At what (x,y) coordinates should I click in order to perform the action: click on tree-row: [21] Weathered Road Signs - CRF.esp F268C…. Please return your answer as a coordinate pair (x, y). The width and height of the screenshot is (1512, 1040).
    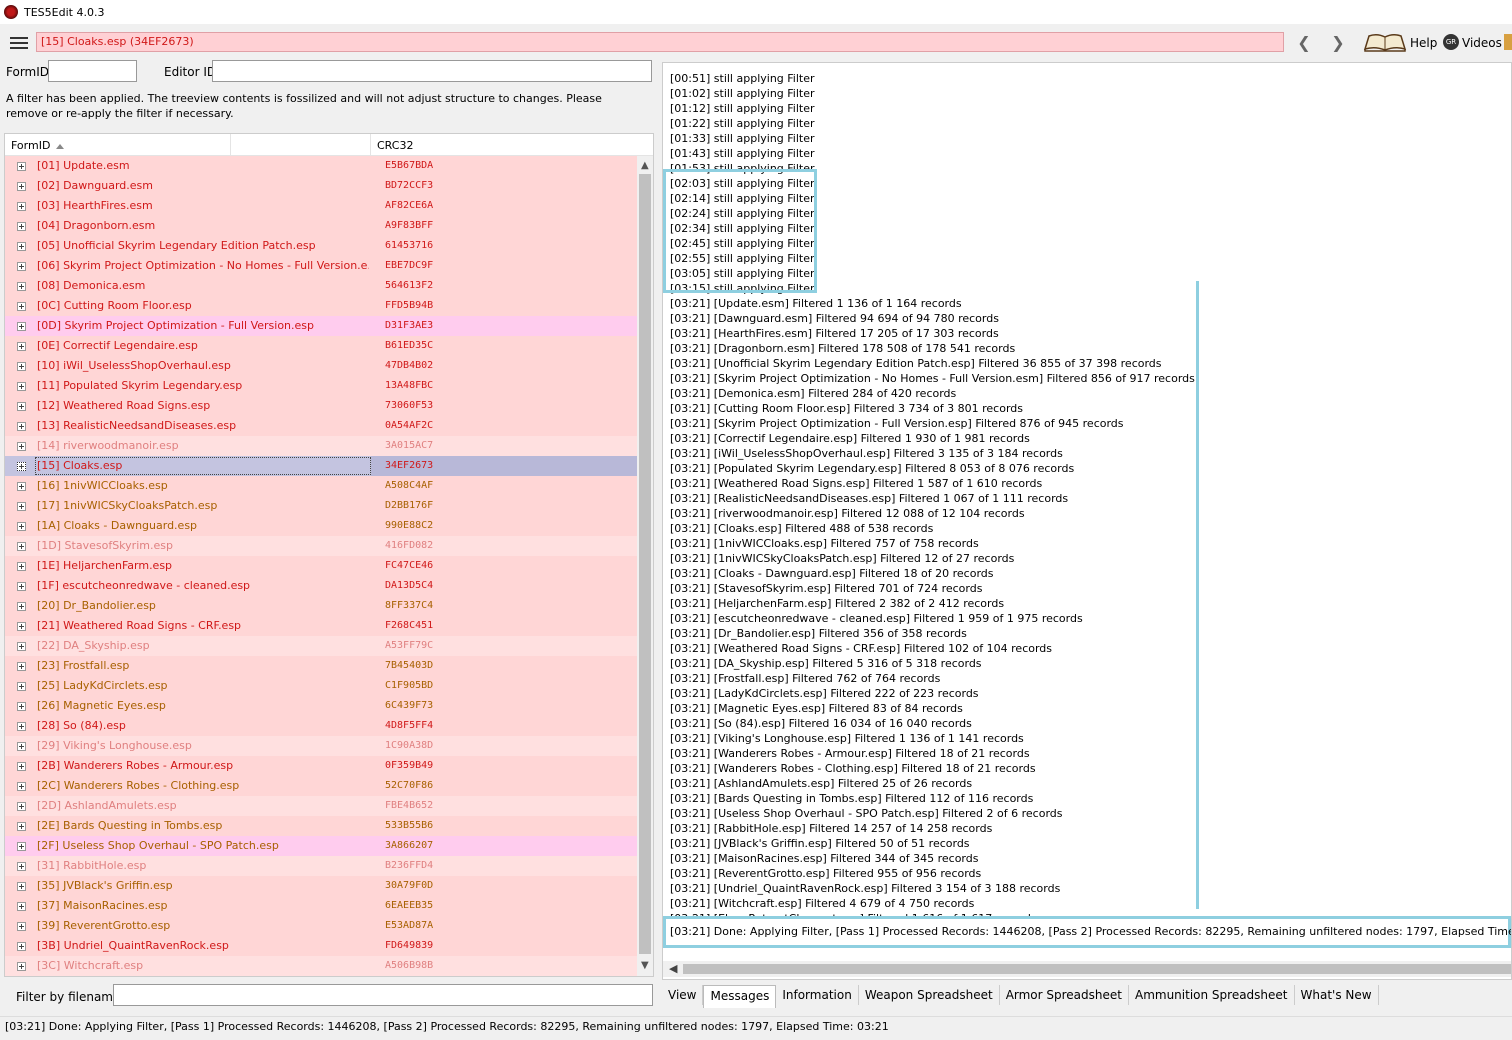
    Looking at the image, I should click on (321, 626).